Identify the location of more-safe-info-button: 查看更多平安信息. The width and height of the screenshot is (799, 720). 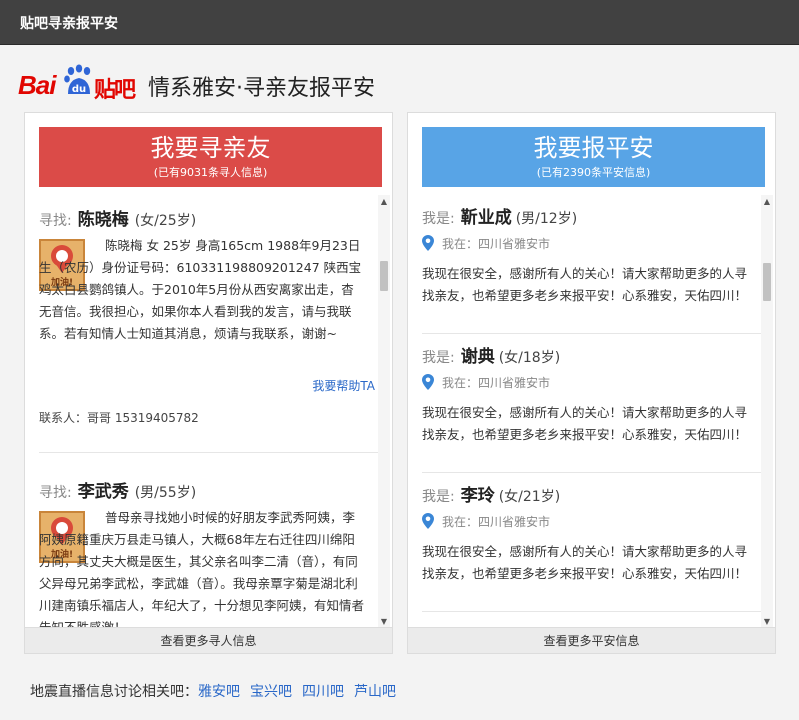
(591, 640).